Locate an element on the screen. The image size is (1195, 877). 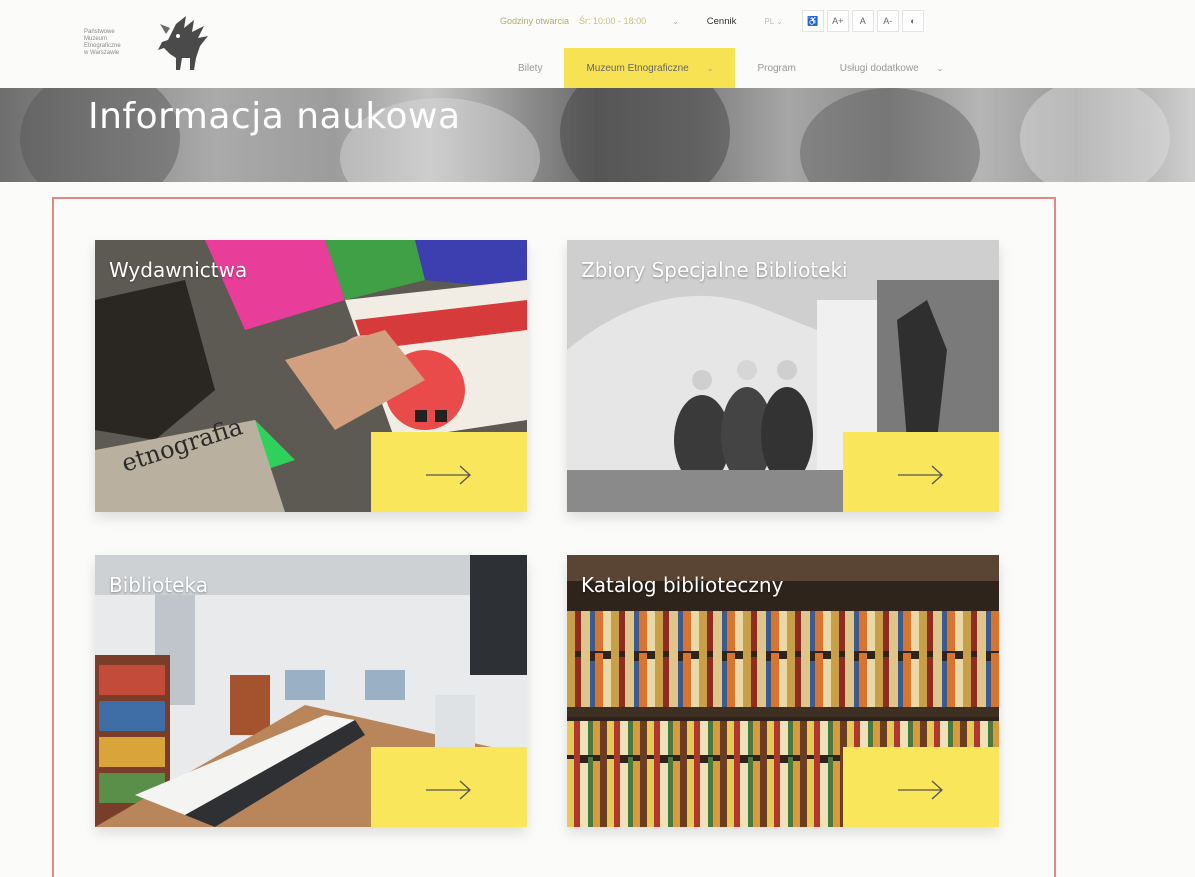
opening-hours-label: Godziny otwarcia is located at coordinates (535, 21).